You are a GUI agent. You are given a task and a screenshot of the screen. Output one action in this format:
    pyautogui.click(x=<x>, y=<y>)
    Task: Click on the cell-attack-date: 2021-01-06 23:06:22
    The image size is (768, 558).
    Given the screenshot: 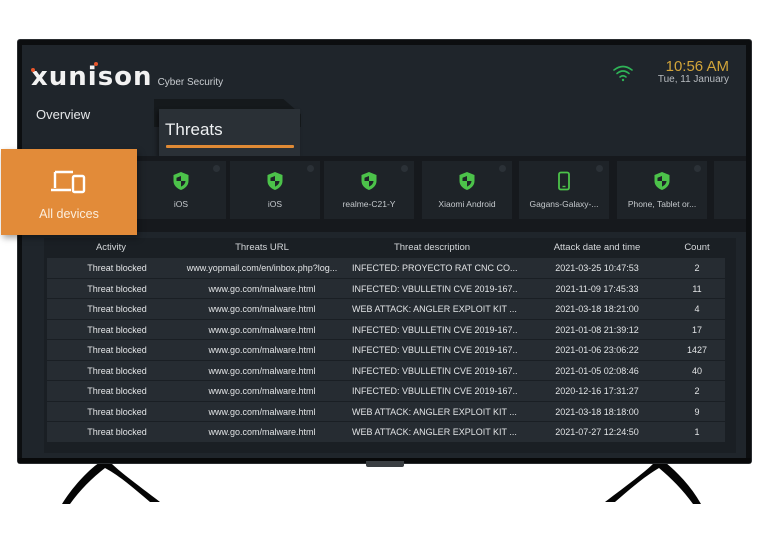 What is the action you would take?
    pyautogui.click(x=597, y=350)
    